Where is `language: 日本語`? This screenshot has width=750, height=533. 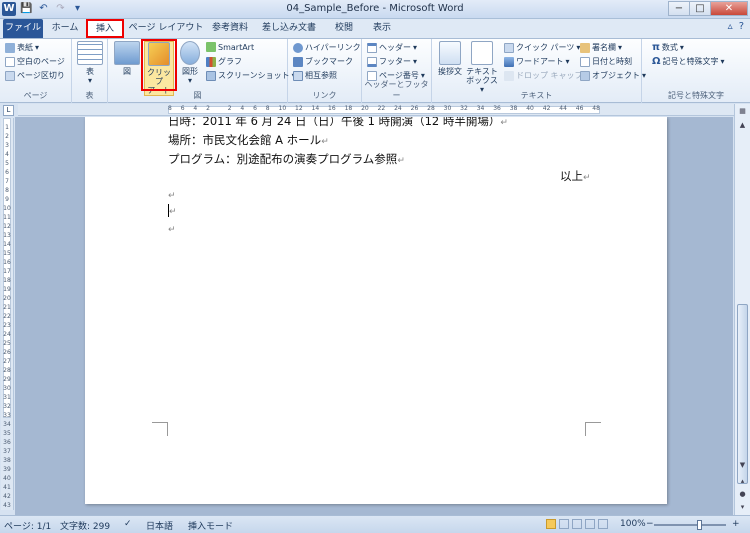 language: 日本語 is located at coordinates (159, 525).